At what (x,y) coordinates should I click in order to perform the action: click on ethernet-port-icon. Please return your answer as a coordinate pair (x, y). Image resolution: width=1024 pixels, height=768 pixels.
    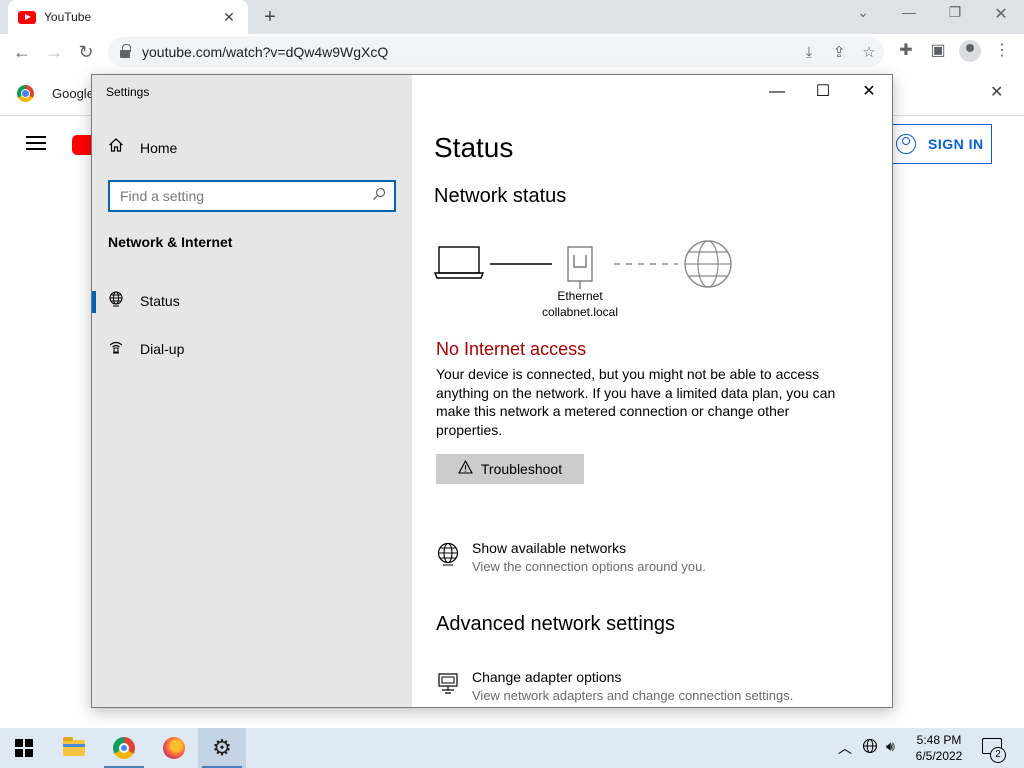
    Looking at the image, I should click on (580, 267).